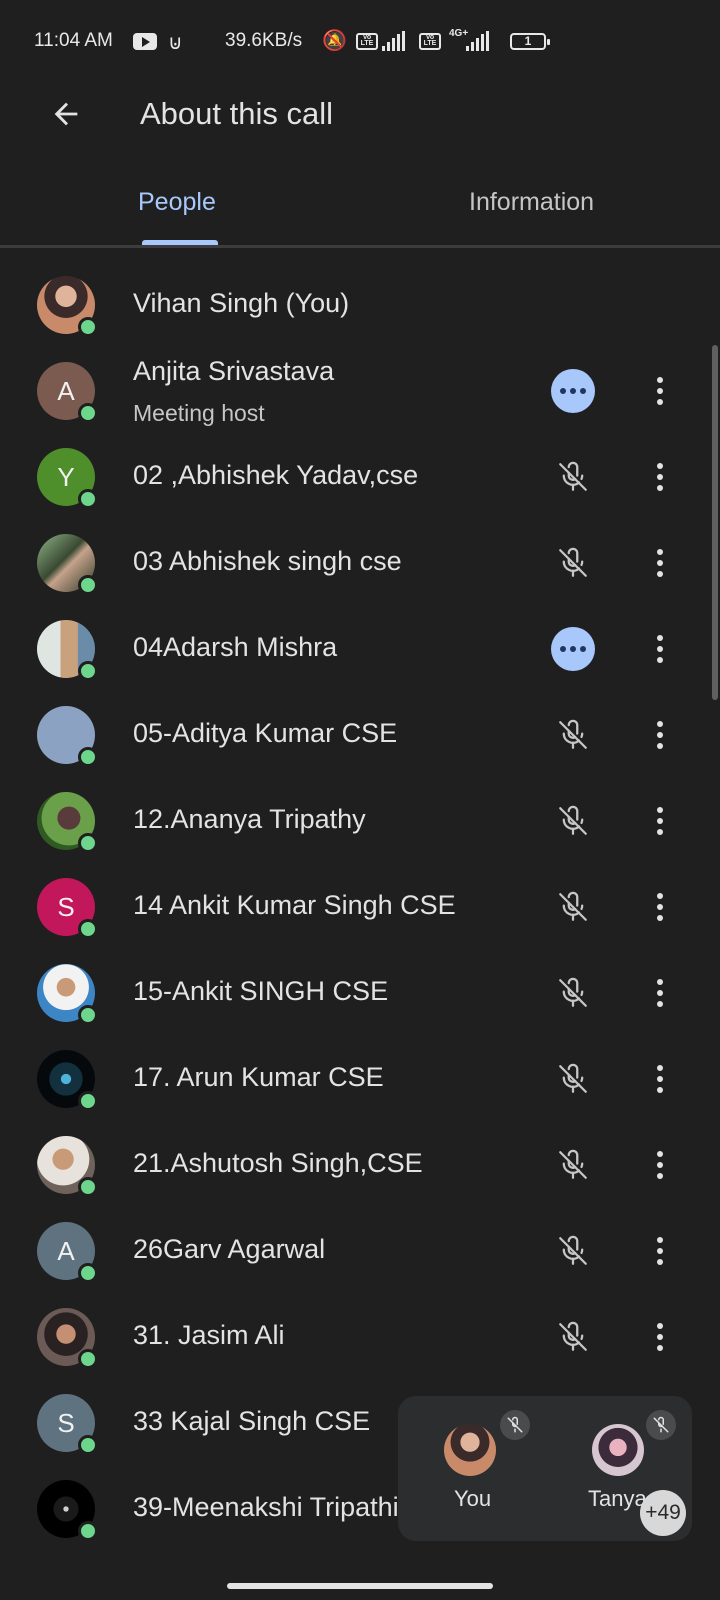 The image size is (720, 1600). I want to click on tab-information: Information, so click(531, 202).